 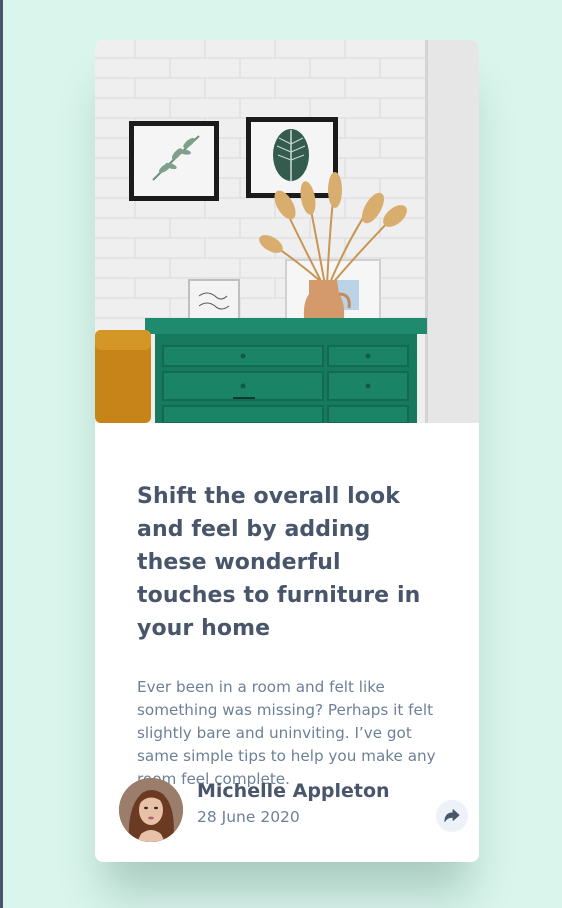 What do you see at coordinates (248, 817) in the screenshot?
I see `publish-date: 28 June 2020` at bounding box center [248, 817].